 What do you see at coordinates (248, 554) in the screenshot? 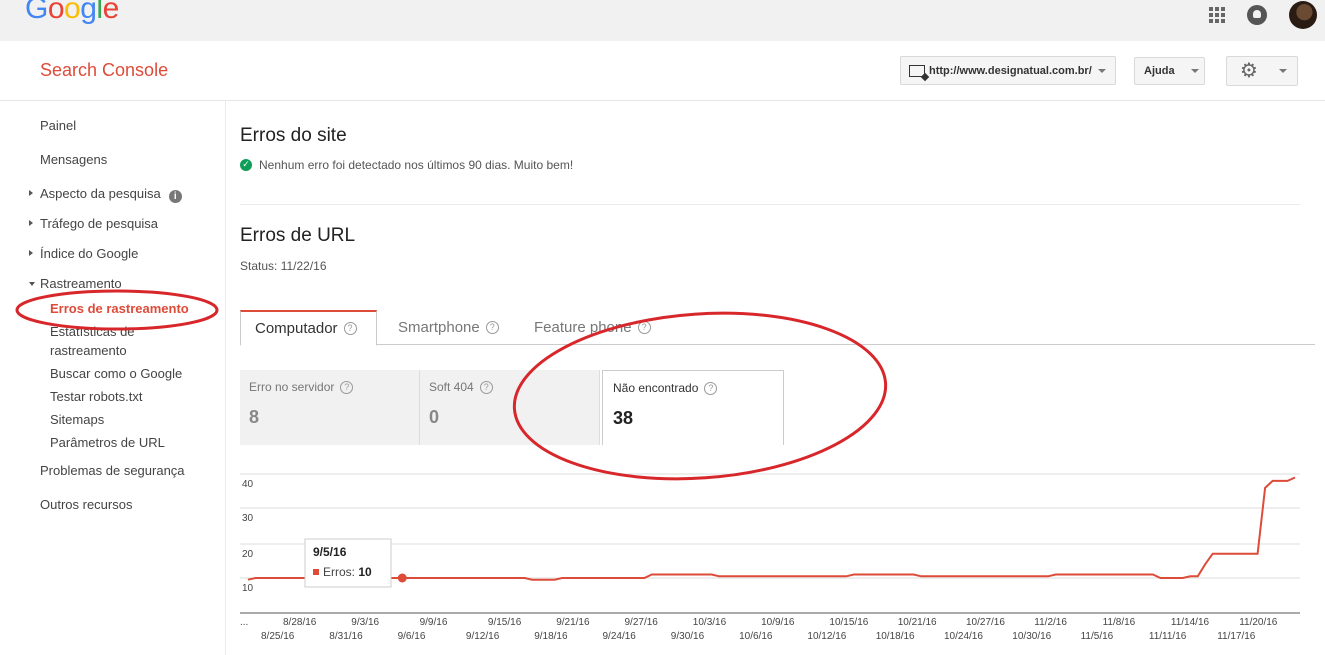
I see `y-tick-label: 20` at bounding box center [248, 554].